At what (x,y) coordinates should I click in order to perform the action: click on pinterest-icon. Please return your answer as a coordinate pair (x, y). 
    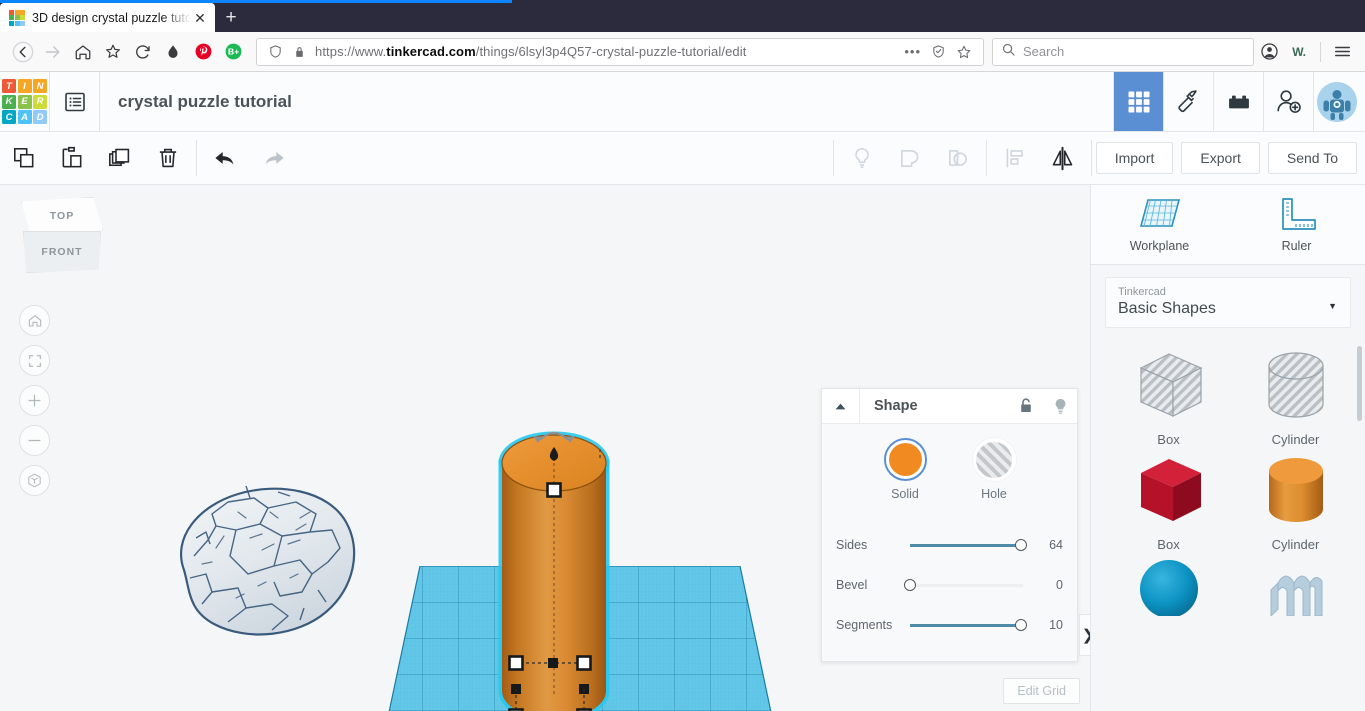
    Looking at the image, I should click on (203, 52).